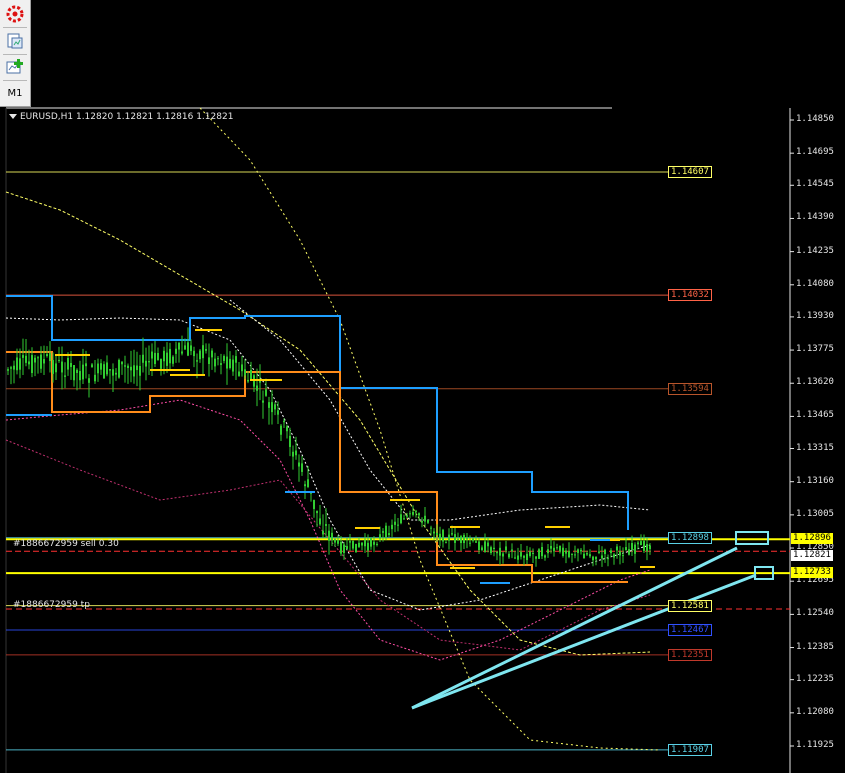 This screenshot has width=845, height=773. I want to click on toolbar: M1, so click(15, 53).